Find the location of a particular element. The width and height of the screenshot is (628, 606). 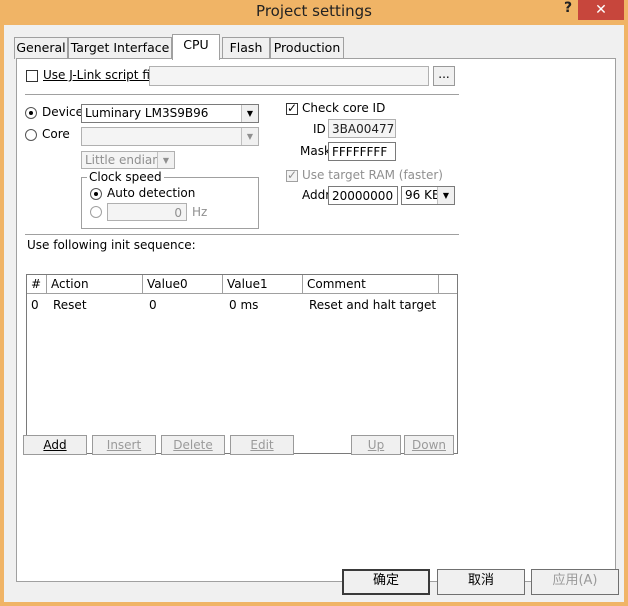

help-button: ? is located at coordinates (568, 10).